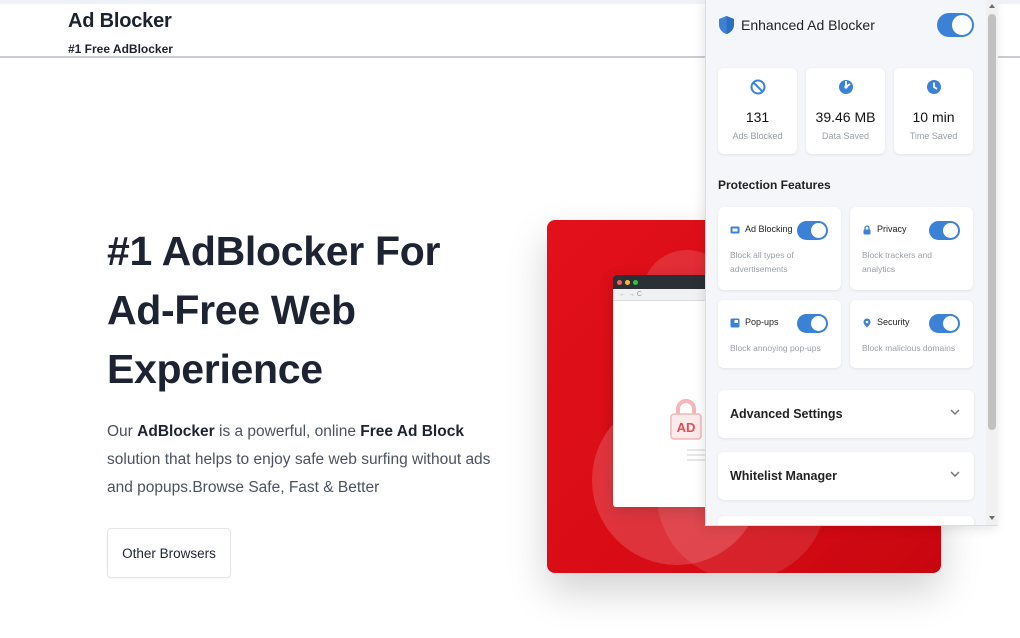  Describe the element at coordinates (726, 25) in the screenshot. I see `shield-icon` at that location.